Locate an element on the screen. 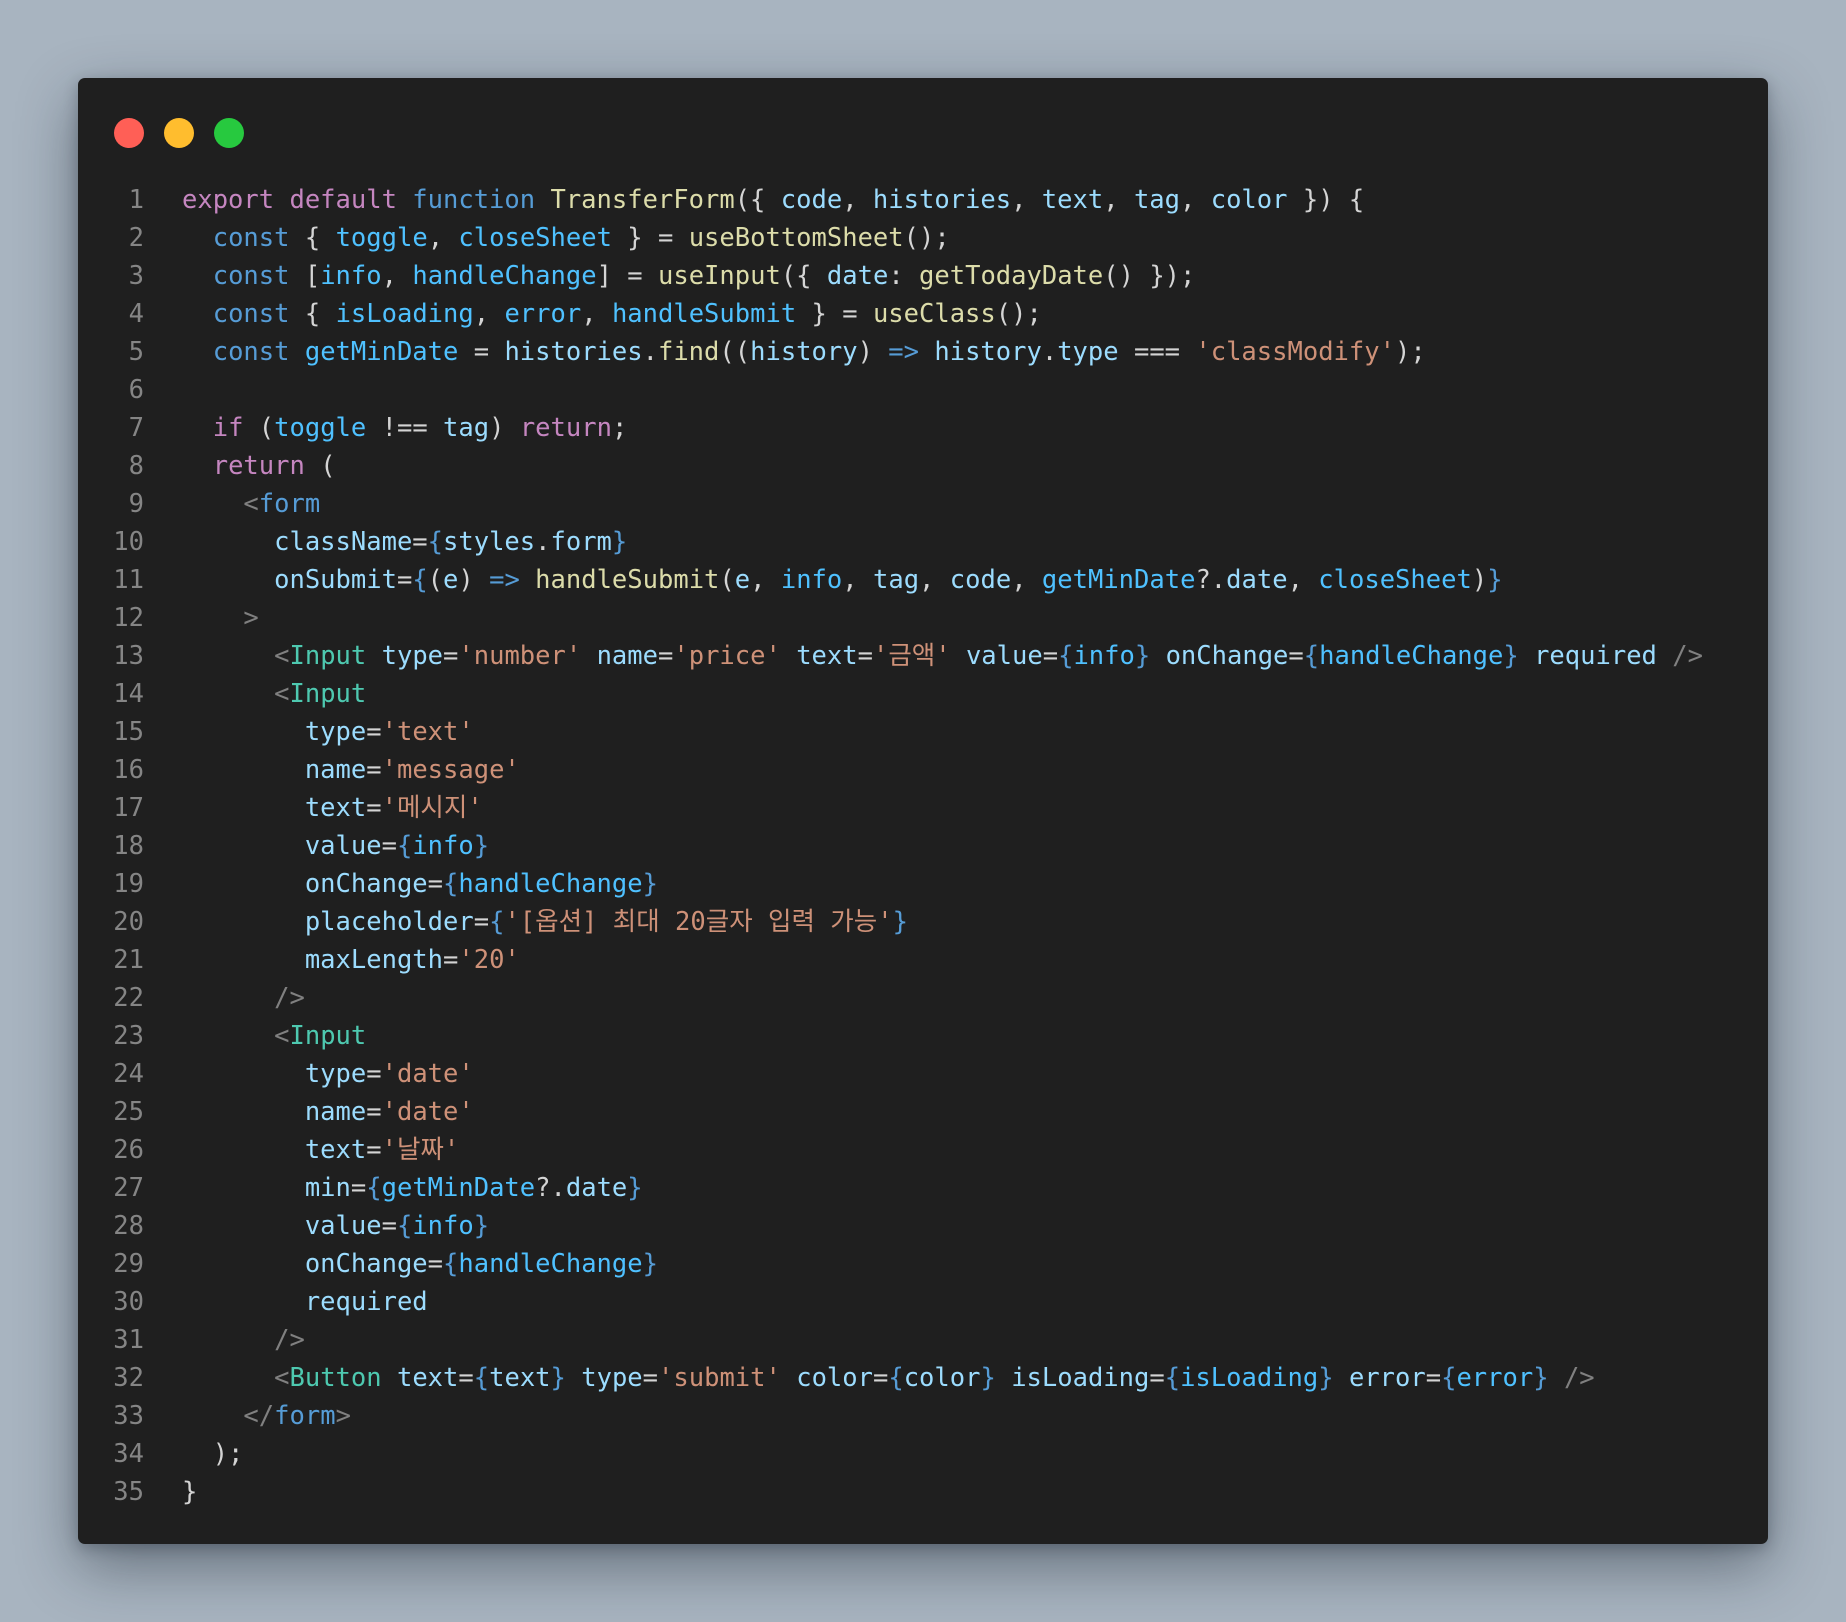 Image resolution: width=1846 pixels, height=1622 pixels. close-button is located at coordinates (129, 133).